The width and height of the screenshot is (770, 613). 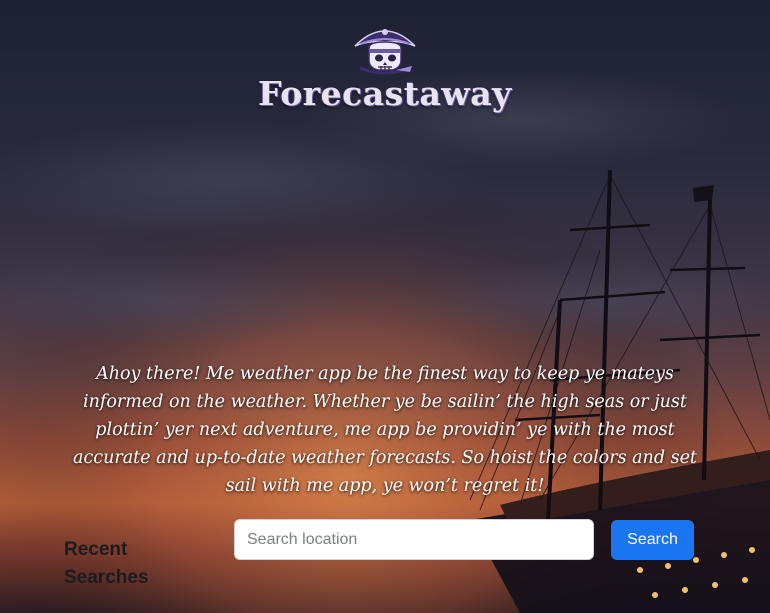 What do you see at coordinates (106, 563) in the screenshot?
I see `recent-searches-heading: Recent Searches` at bounding box center [106, 563].